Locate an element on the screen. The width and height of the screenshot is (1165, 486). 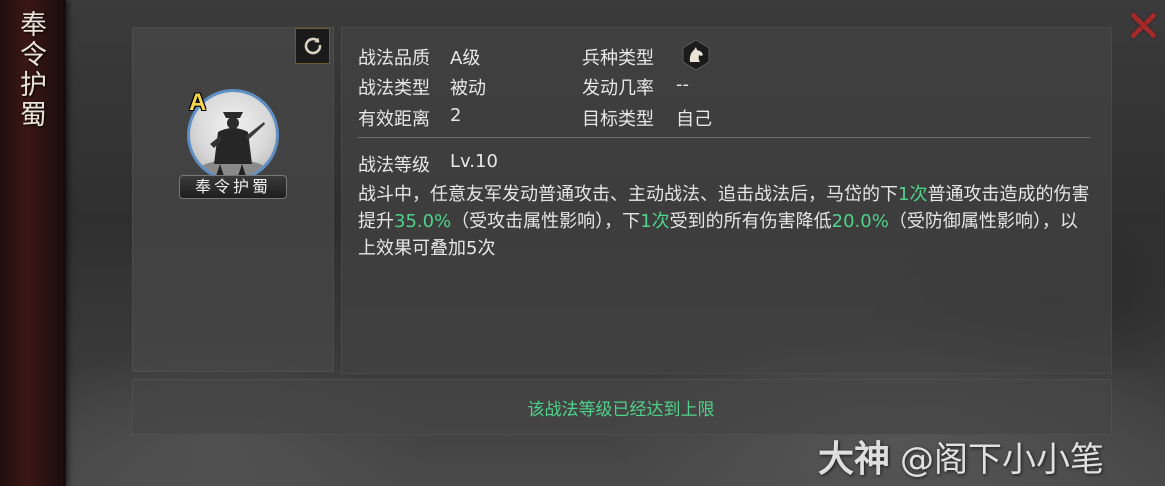
description-text: 受到的所有伤害降低 is located at coordinates (750, 221).